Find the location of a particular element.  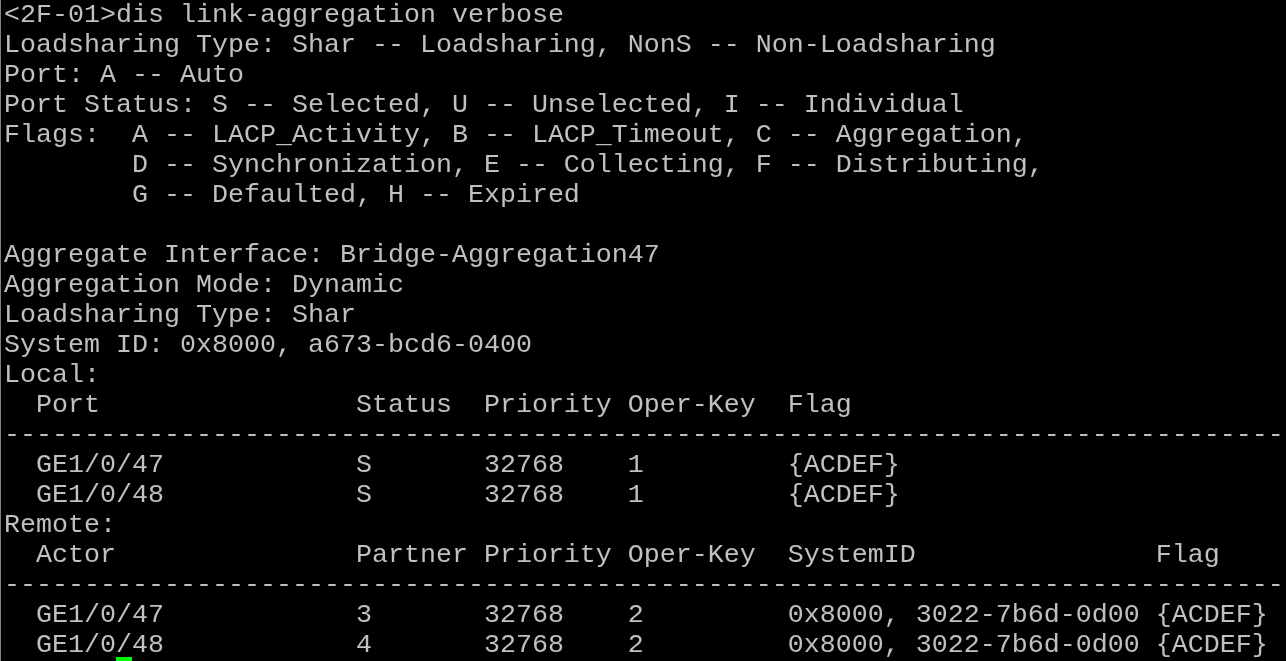

terminal-line: Aggregate Interface: Bridge-Aggregation47 is located at coordinates (332, 255).